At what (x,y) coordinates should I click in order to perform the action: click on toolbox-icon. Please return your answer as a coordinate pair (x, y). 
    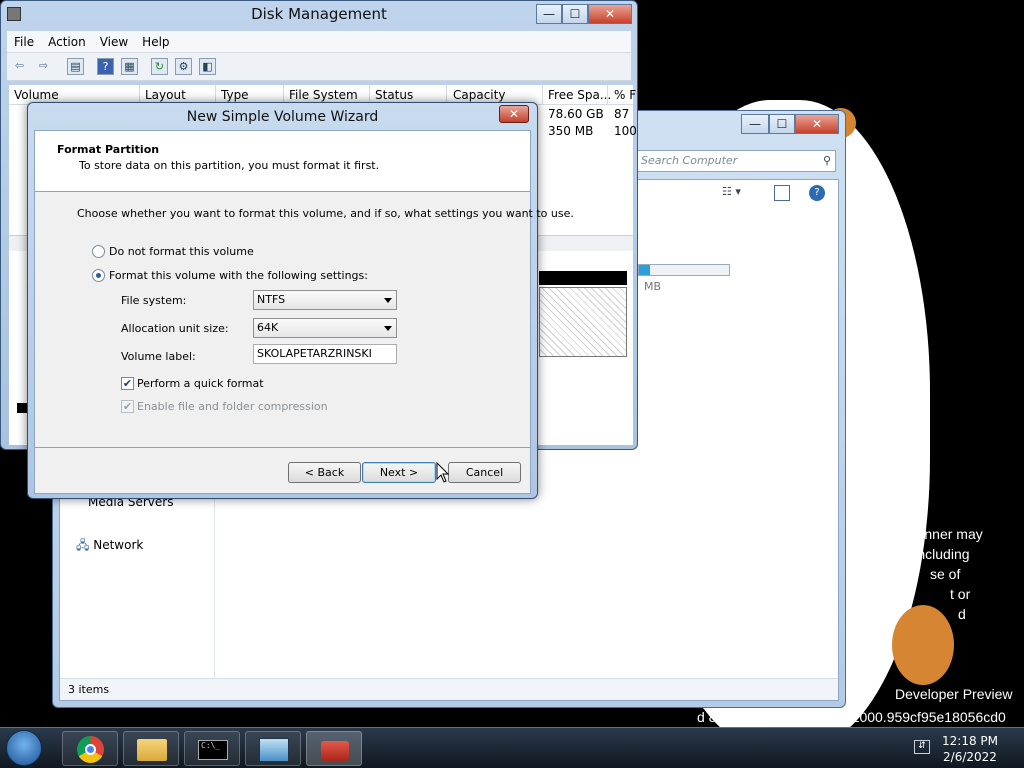
    Looking at the image, I should click on (335, 751).